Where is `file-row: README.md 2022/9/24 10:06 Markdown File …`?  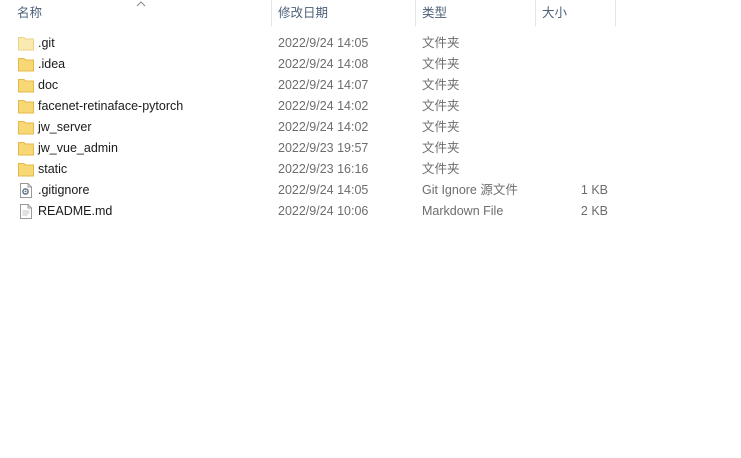 file-row: README.md 2022/9/24 10:06 Markdown File … is located at coordinates (370, 211).